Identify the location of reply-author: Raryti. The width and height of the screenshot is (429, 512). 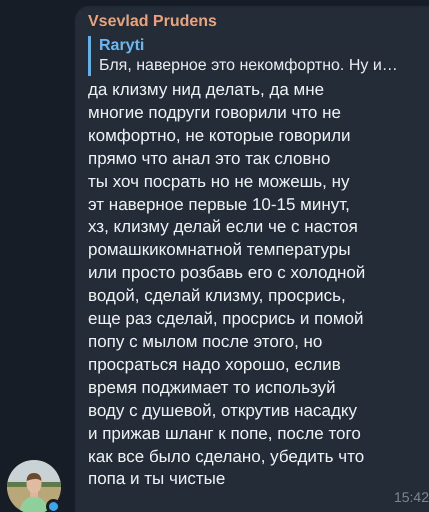
(122, 46).